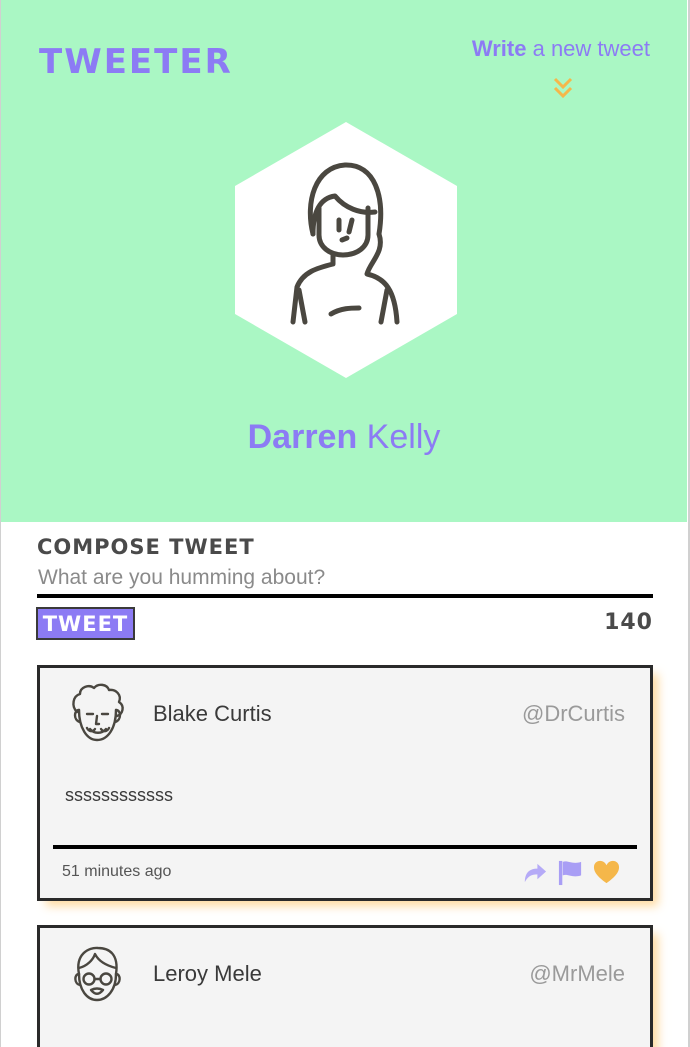 The width and height of the screenshot is (690, 1047). I want to click on tweet-card: Leroy Mele @MrMele sdfsdfs, so click(345, 986).